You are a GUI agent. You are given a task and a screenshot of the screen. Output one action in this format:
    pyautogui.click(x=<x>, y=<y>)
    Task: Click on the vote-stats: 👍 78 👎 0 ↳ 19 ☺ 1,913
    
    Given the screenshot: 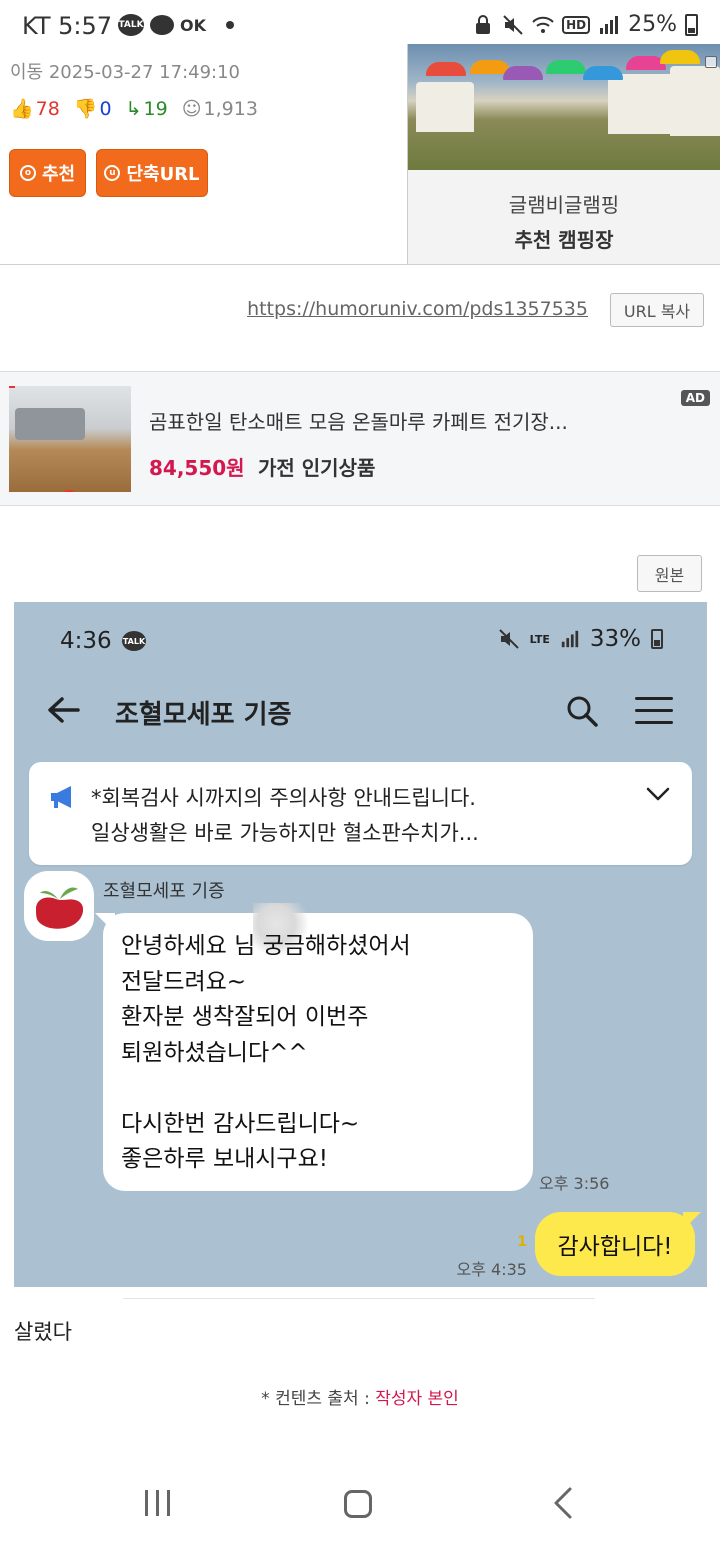 What is the action you would take?
    pyautogui.click(x=134, y=109)
    